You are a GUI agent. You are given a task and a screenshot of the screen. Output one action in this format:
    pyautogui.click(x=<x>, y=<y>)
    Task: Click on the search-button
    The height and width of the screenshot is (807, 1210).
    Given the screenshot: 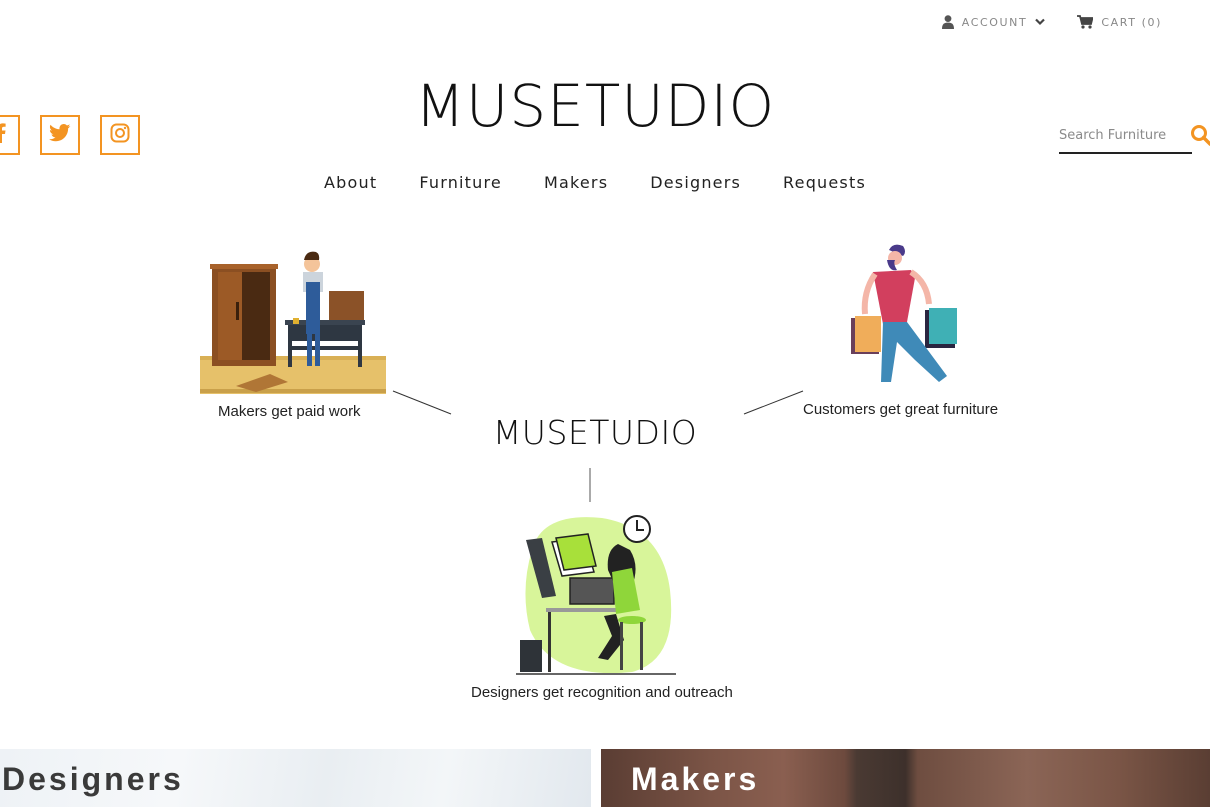 What is the action you would take?
    pyautogui.click(x=1200, y=137)
    